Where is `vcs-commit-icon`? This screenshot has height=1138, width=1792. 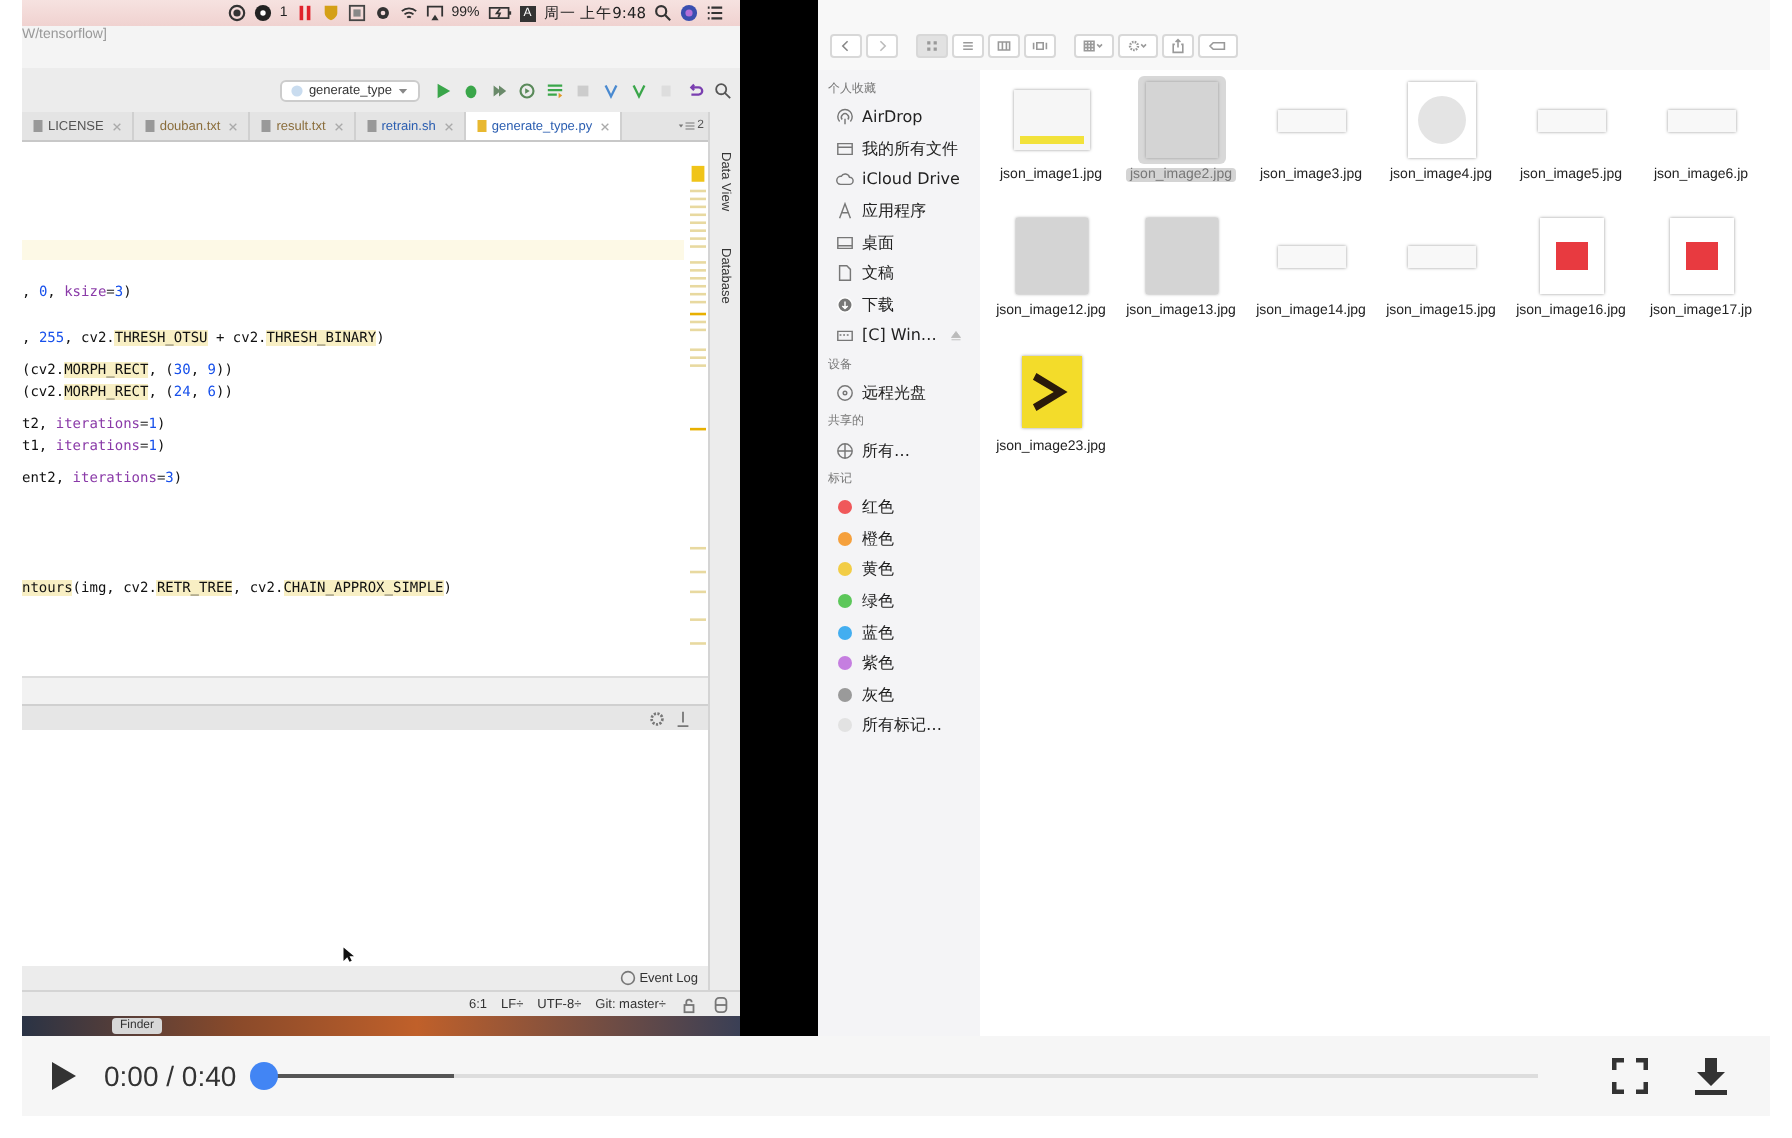 vcs-commit-icon is located at coordinates (639, 90).